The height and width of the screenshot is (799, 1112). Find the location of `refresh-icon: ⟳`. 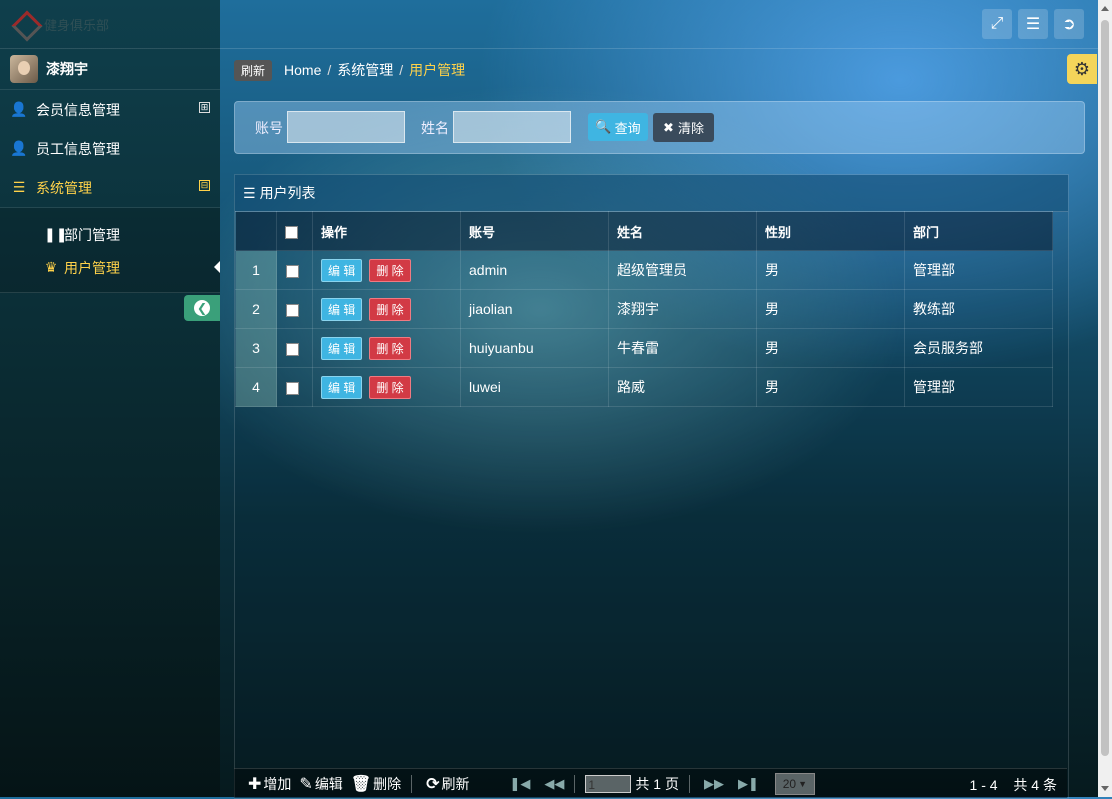

refresh-icon: ⟳ is located at coordinates (433, 784).